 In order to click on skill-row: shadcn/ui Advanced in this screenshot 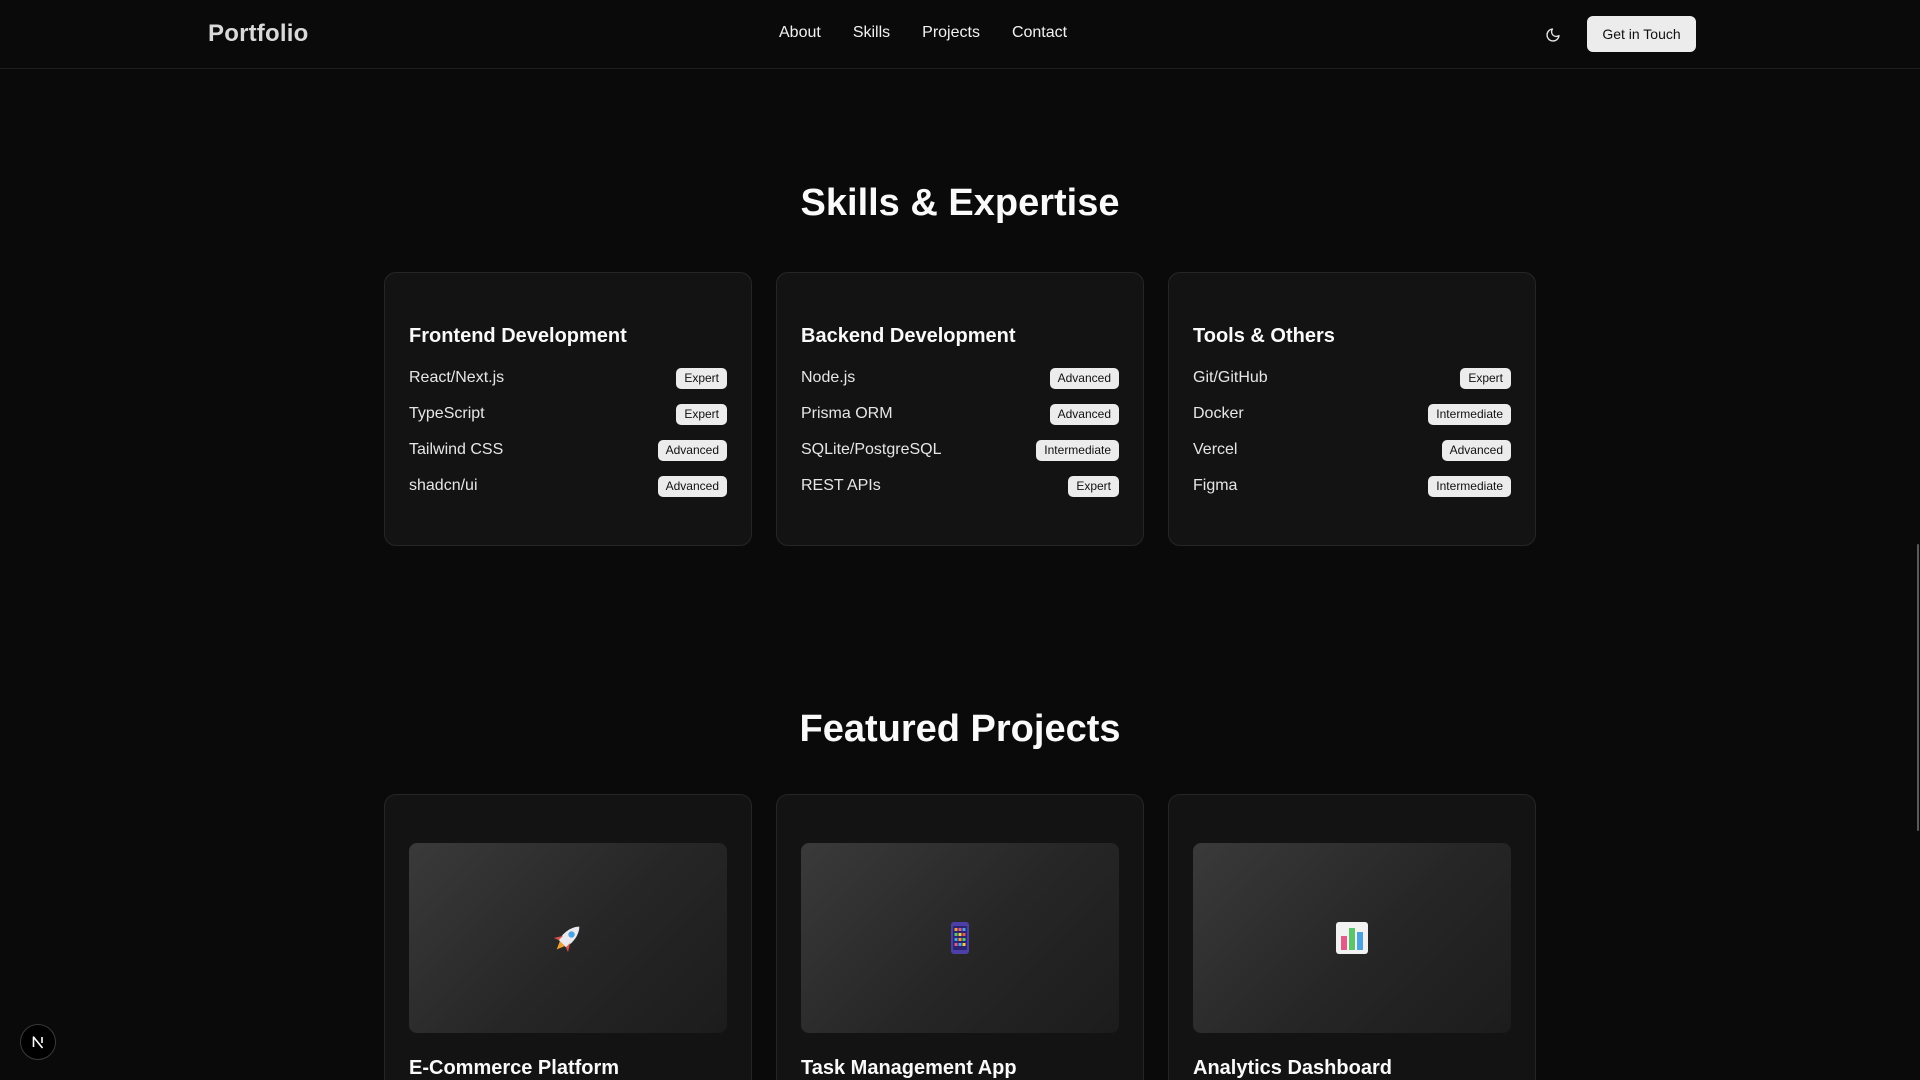, I will do `click(568, 486)`.